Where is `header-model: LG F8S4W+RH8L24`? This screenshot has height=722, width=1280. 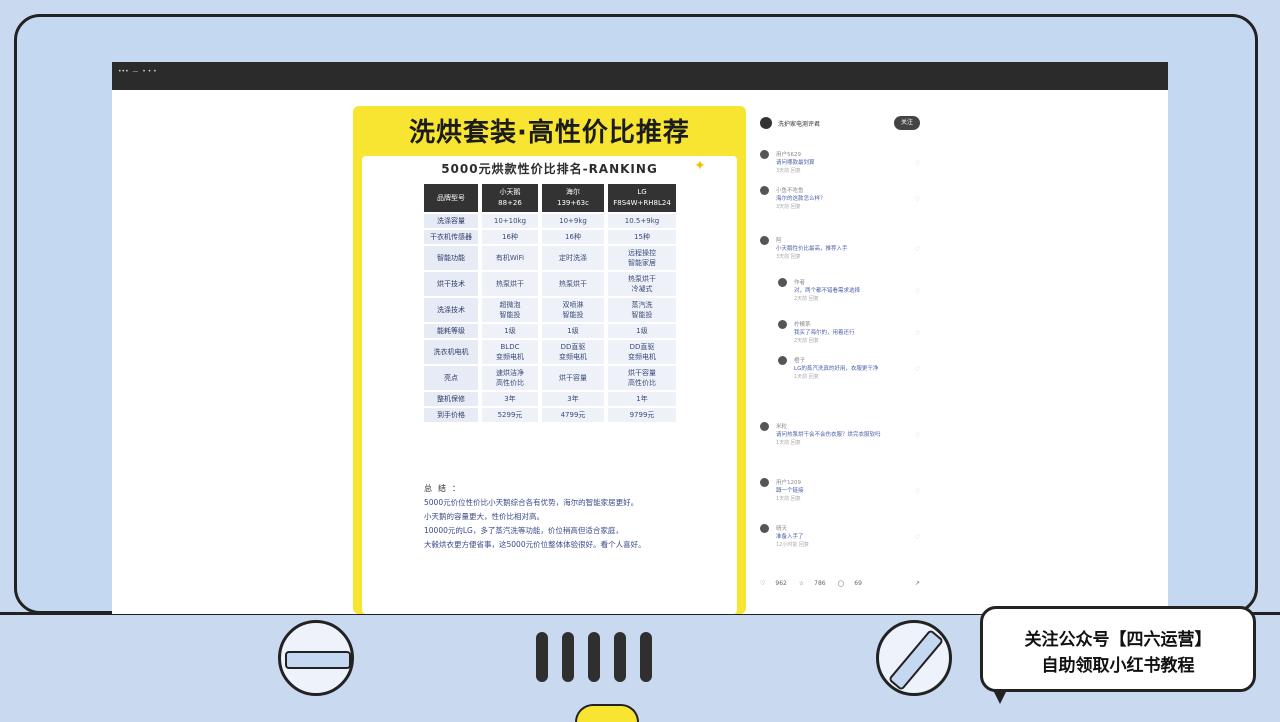
header-model: LG F8S4W+RH8L24 is located at coordinates (642, 198).